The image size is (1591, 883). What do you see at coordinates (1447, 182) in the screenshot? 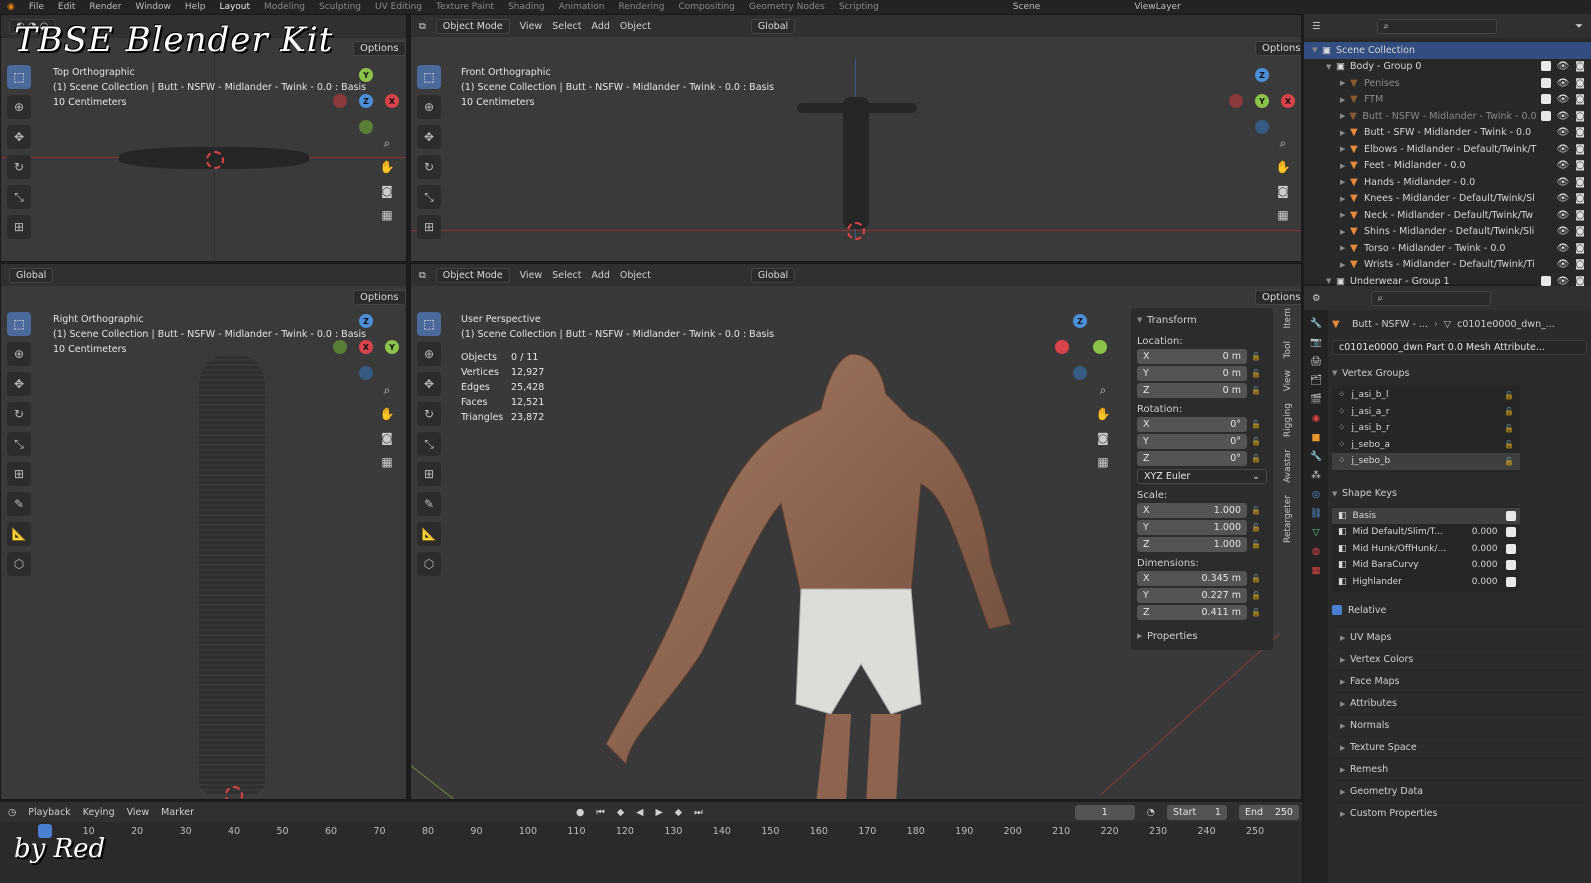
I see `outliner-row: ▶ ▼ Hands - Midlander - 0.0 👁 ◙` at bounding box center [1447, 182].